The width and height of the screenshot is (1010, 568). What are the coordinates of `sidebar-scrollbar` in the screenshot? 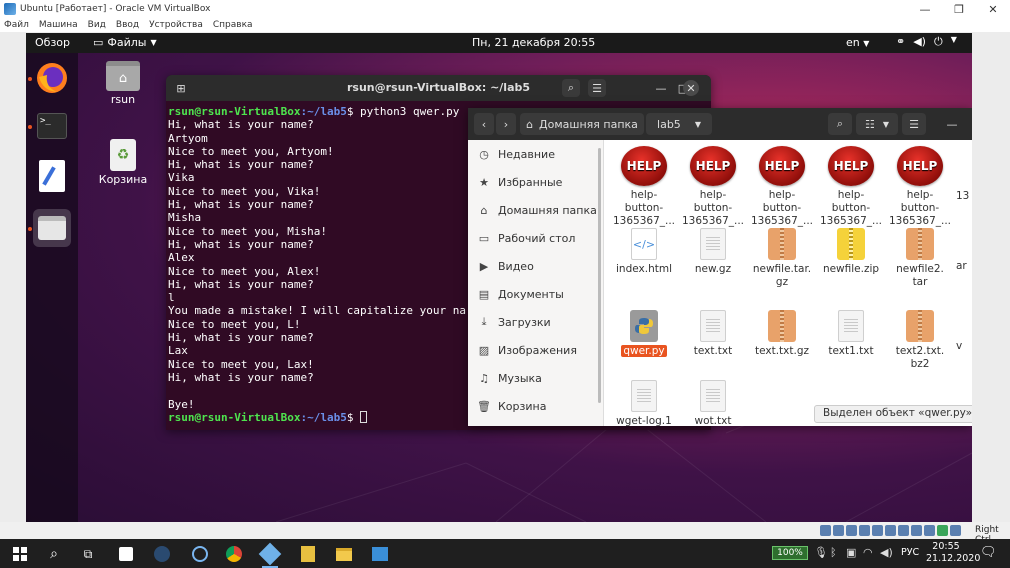 It's located at (599, 275).